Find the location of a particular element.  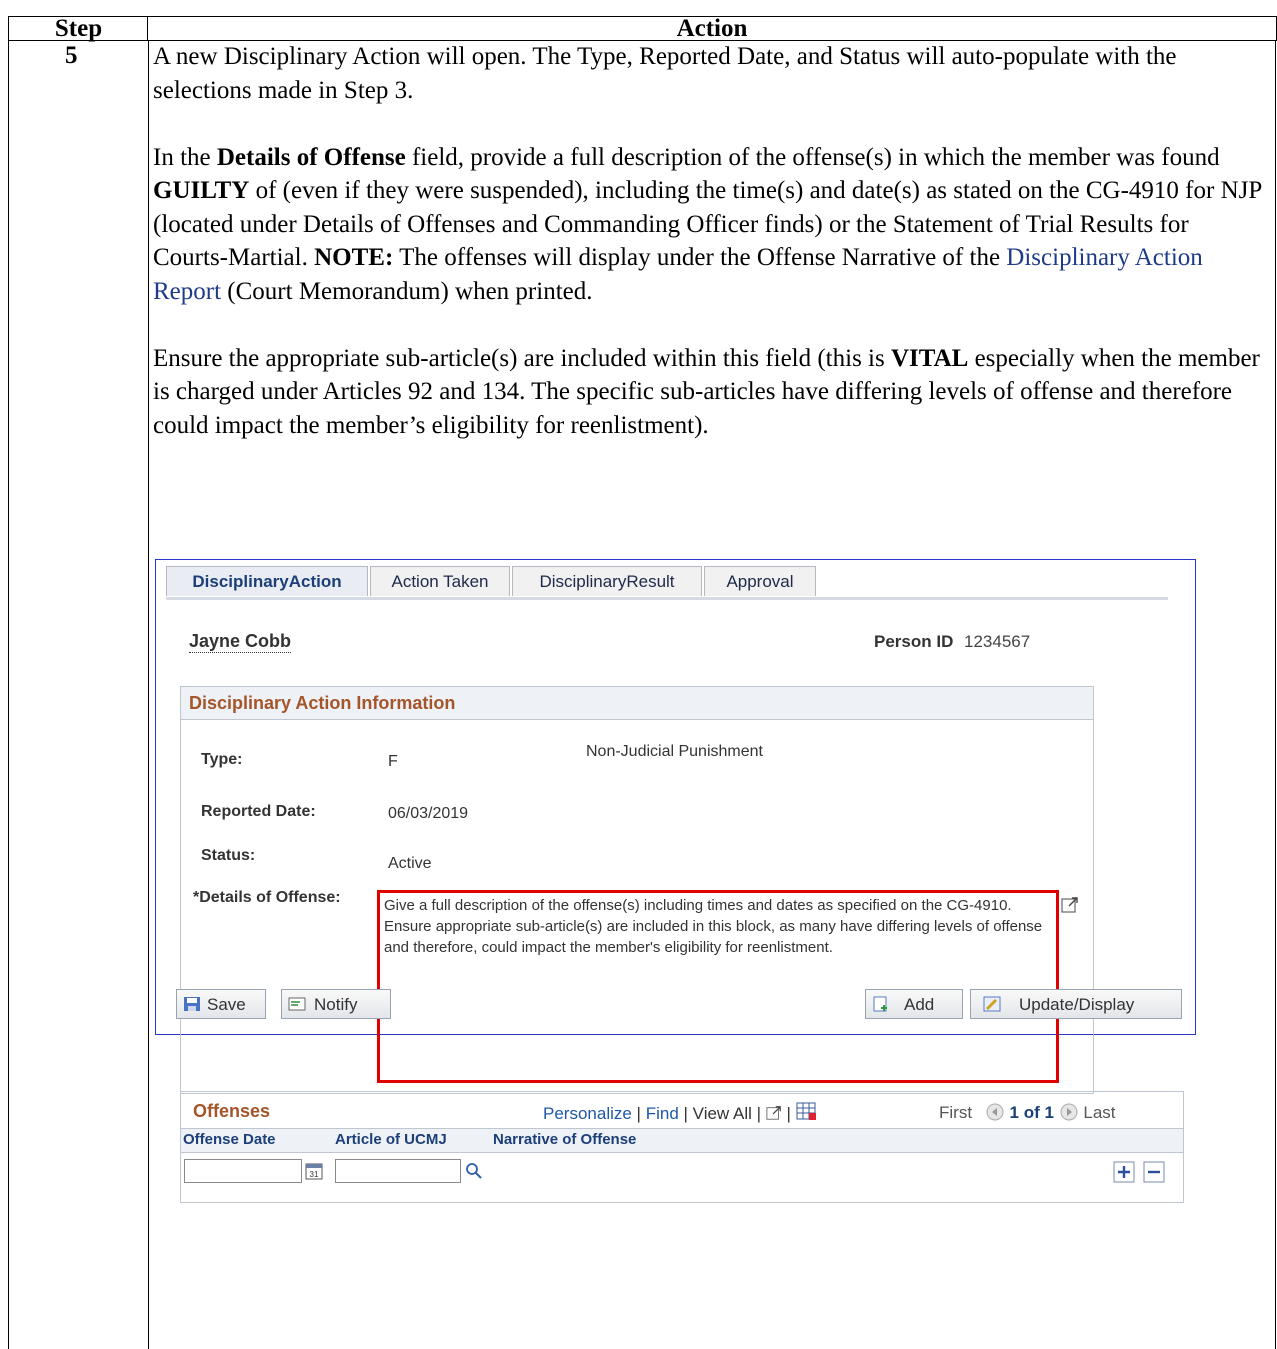

tab-disciplinary-action: DisciplinaryAction is located at coordinates (267, 581).